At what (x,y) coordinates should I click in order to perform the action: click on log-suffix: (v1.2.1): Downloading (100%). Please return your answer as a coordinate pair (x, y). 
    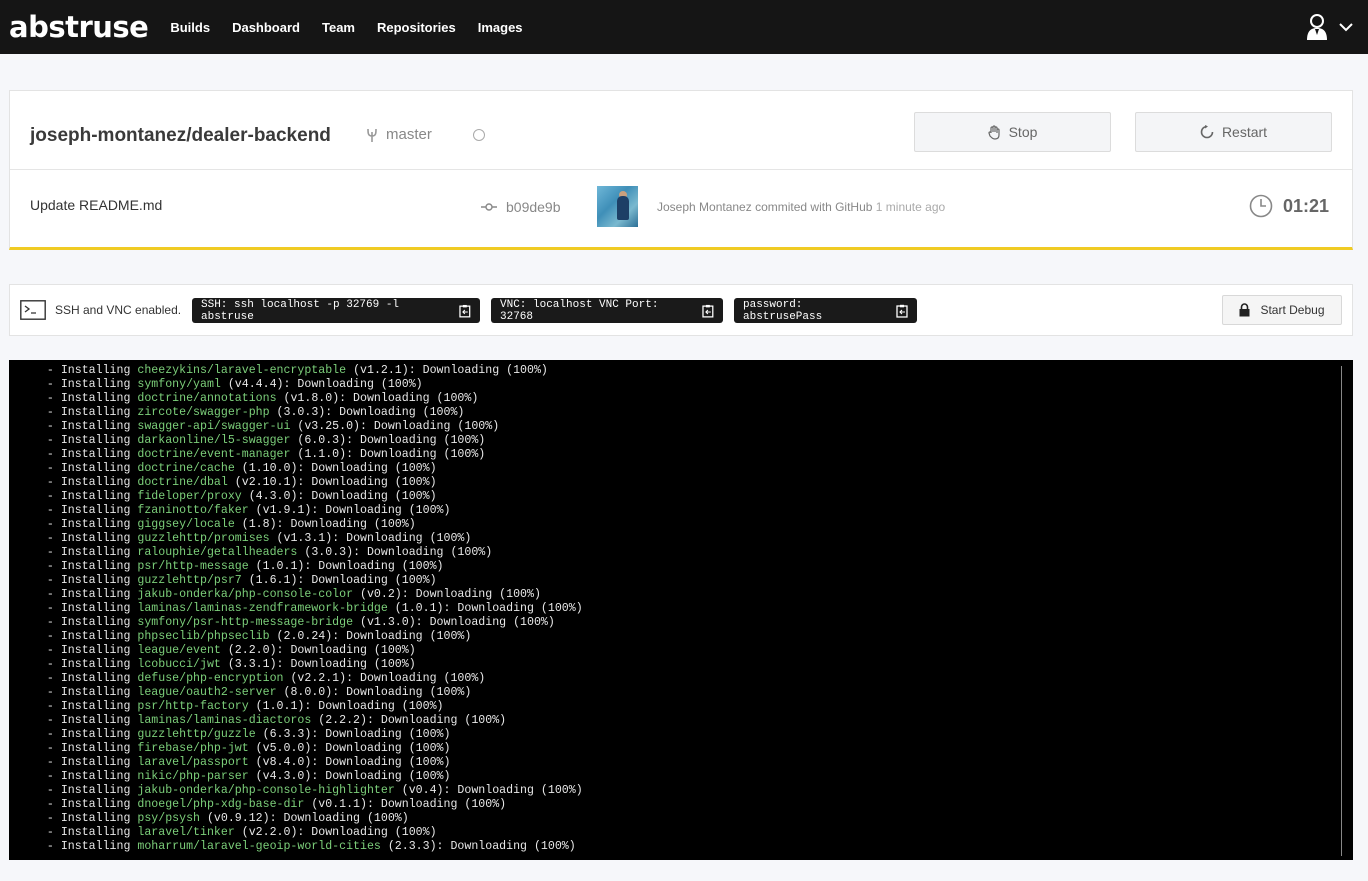
    Looking at the image, I should click on (447, 370).